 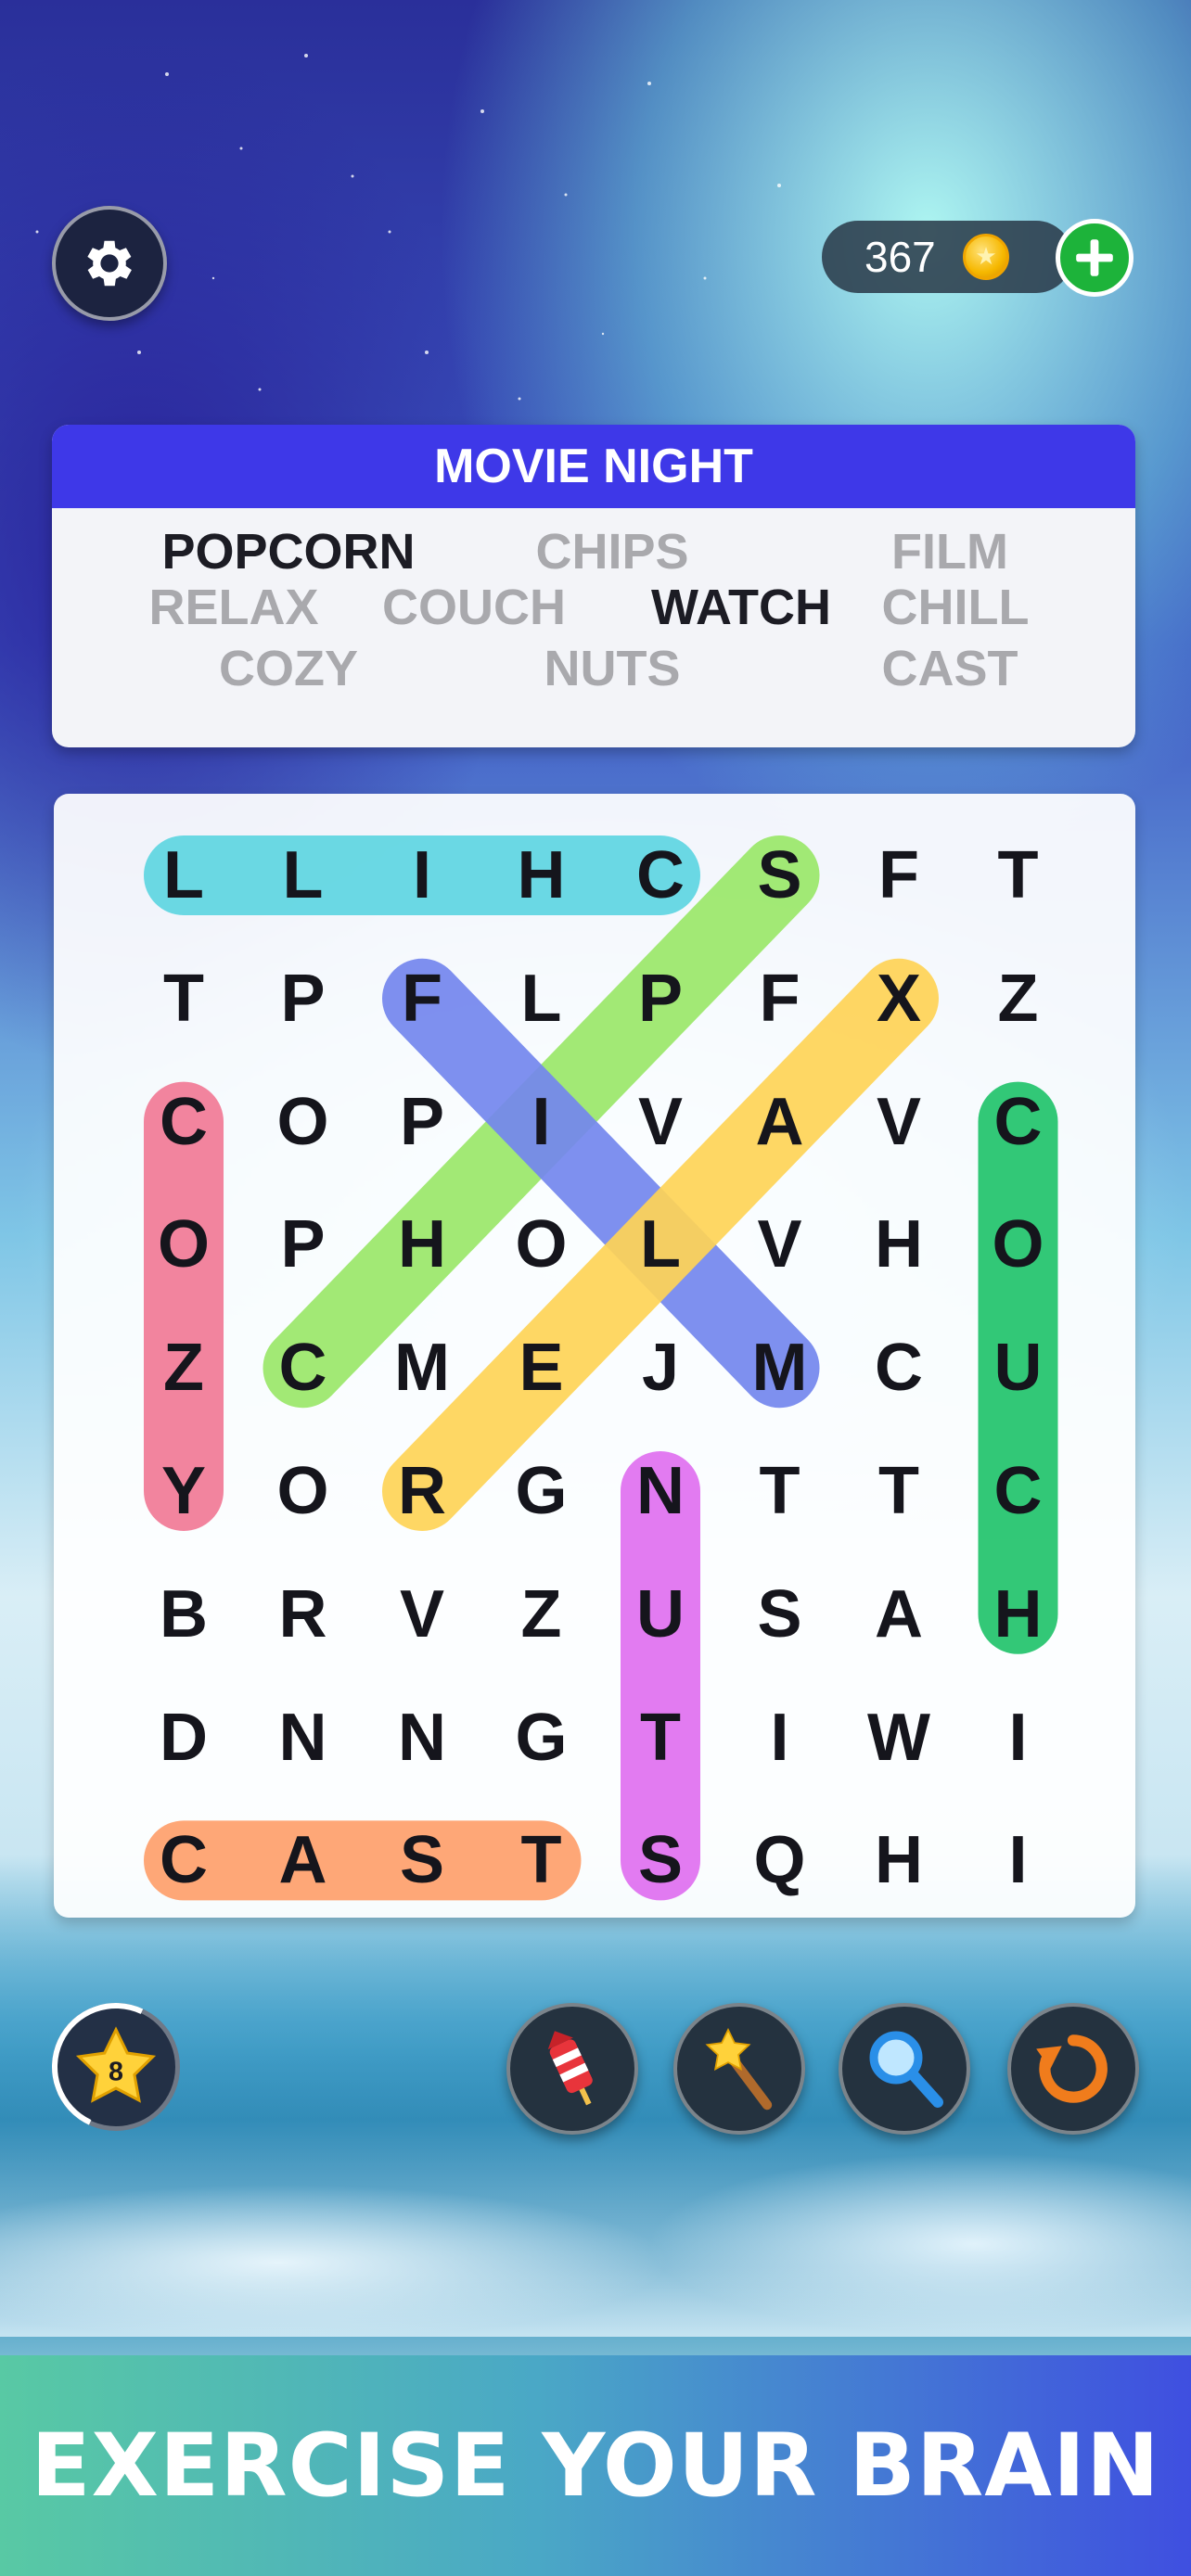 What do you see at coordinates (780, 1860) in the screenshot?
I see `grid-cell: Q` at bounding box center [780, 1860].